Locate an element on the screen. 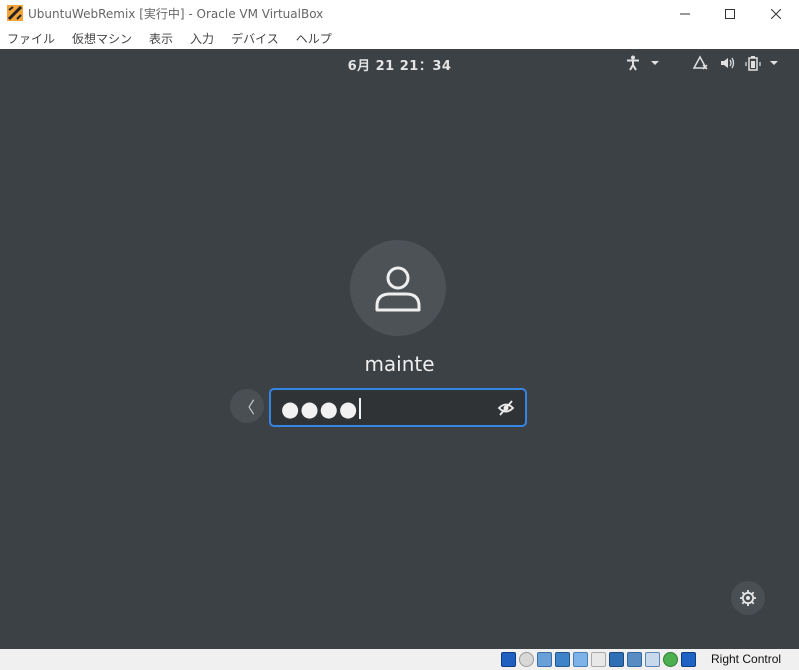 The width and height of the screenshot is (799, 670). cpu-icon is located at coordinates (670, 659).